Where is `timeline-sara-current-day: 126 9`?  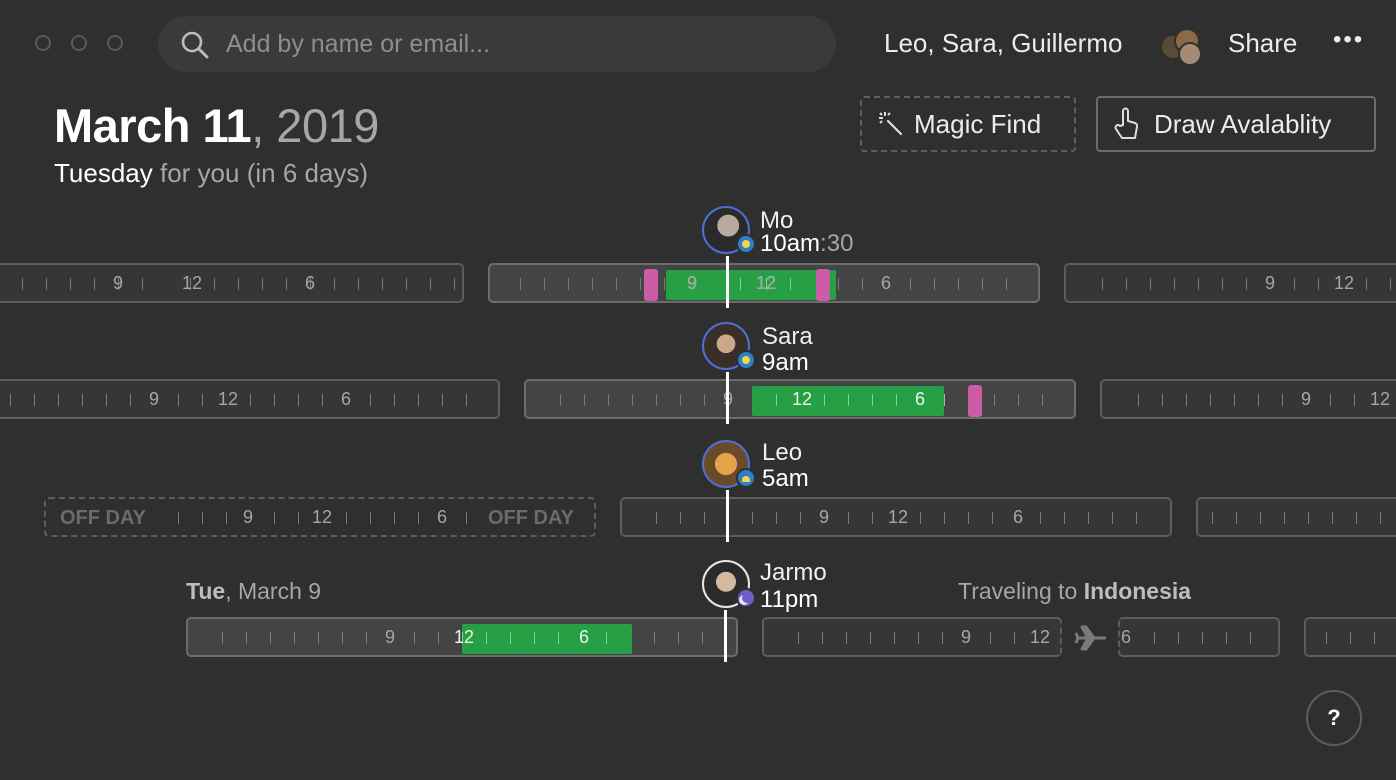
timeline-sara-current-day: 126 9 is located at coordinates (800, 399).